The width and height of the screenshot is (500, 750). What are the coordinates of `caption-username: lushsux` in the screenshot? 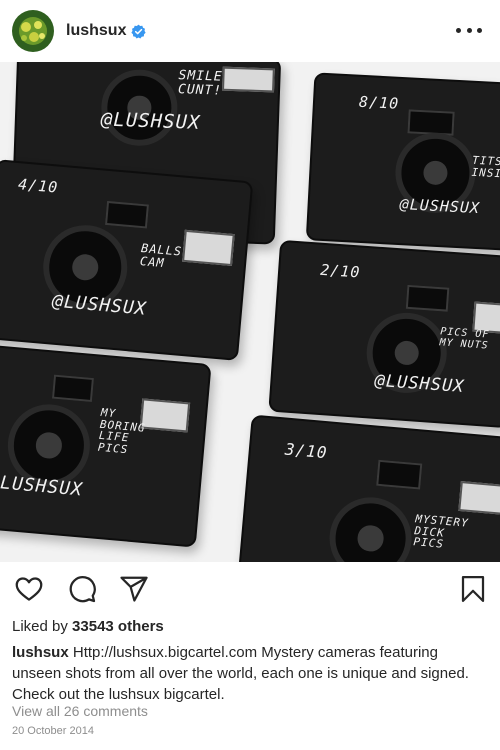 It's located at (40, 652).